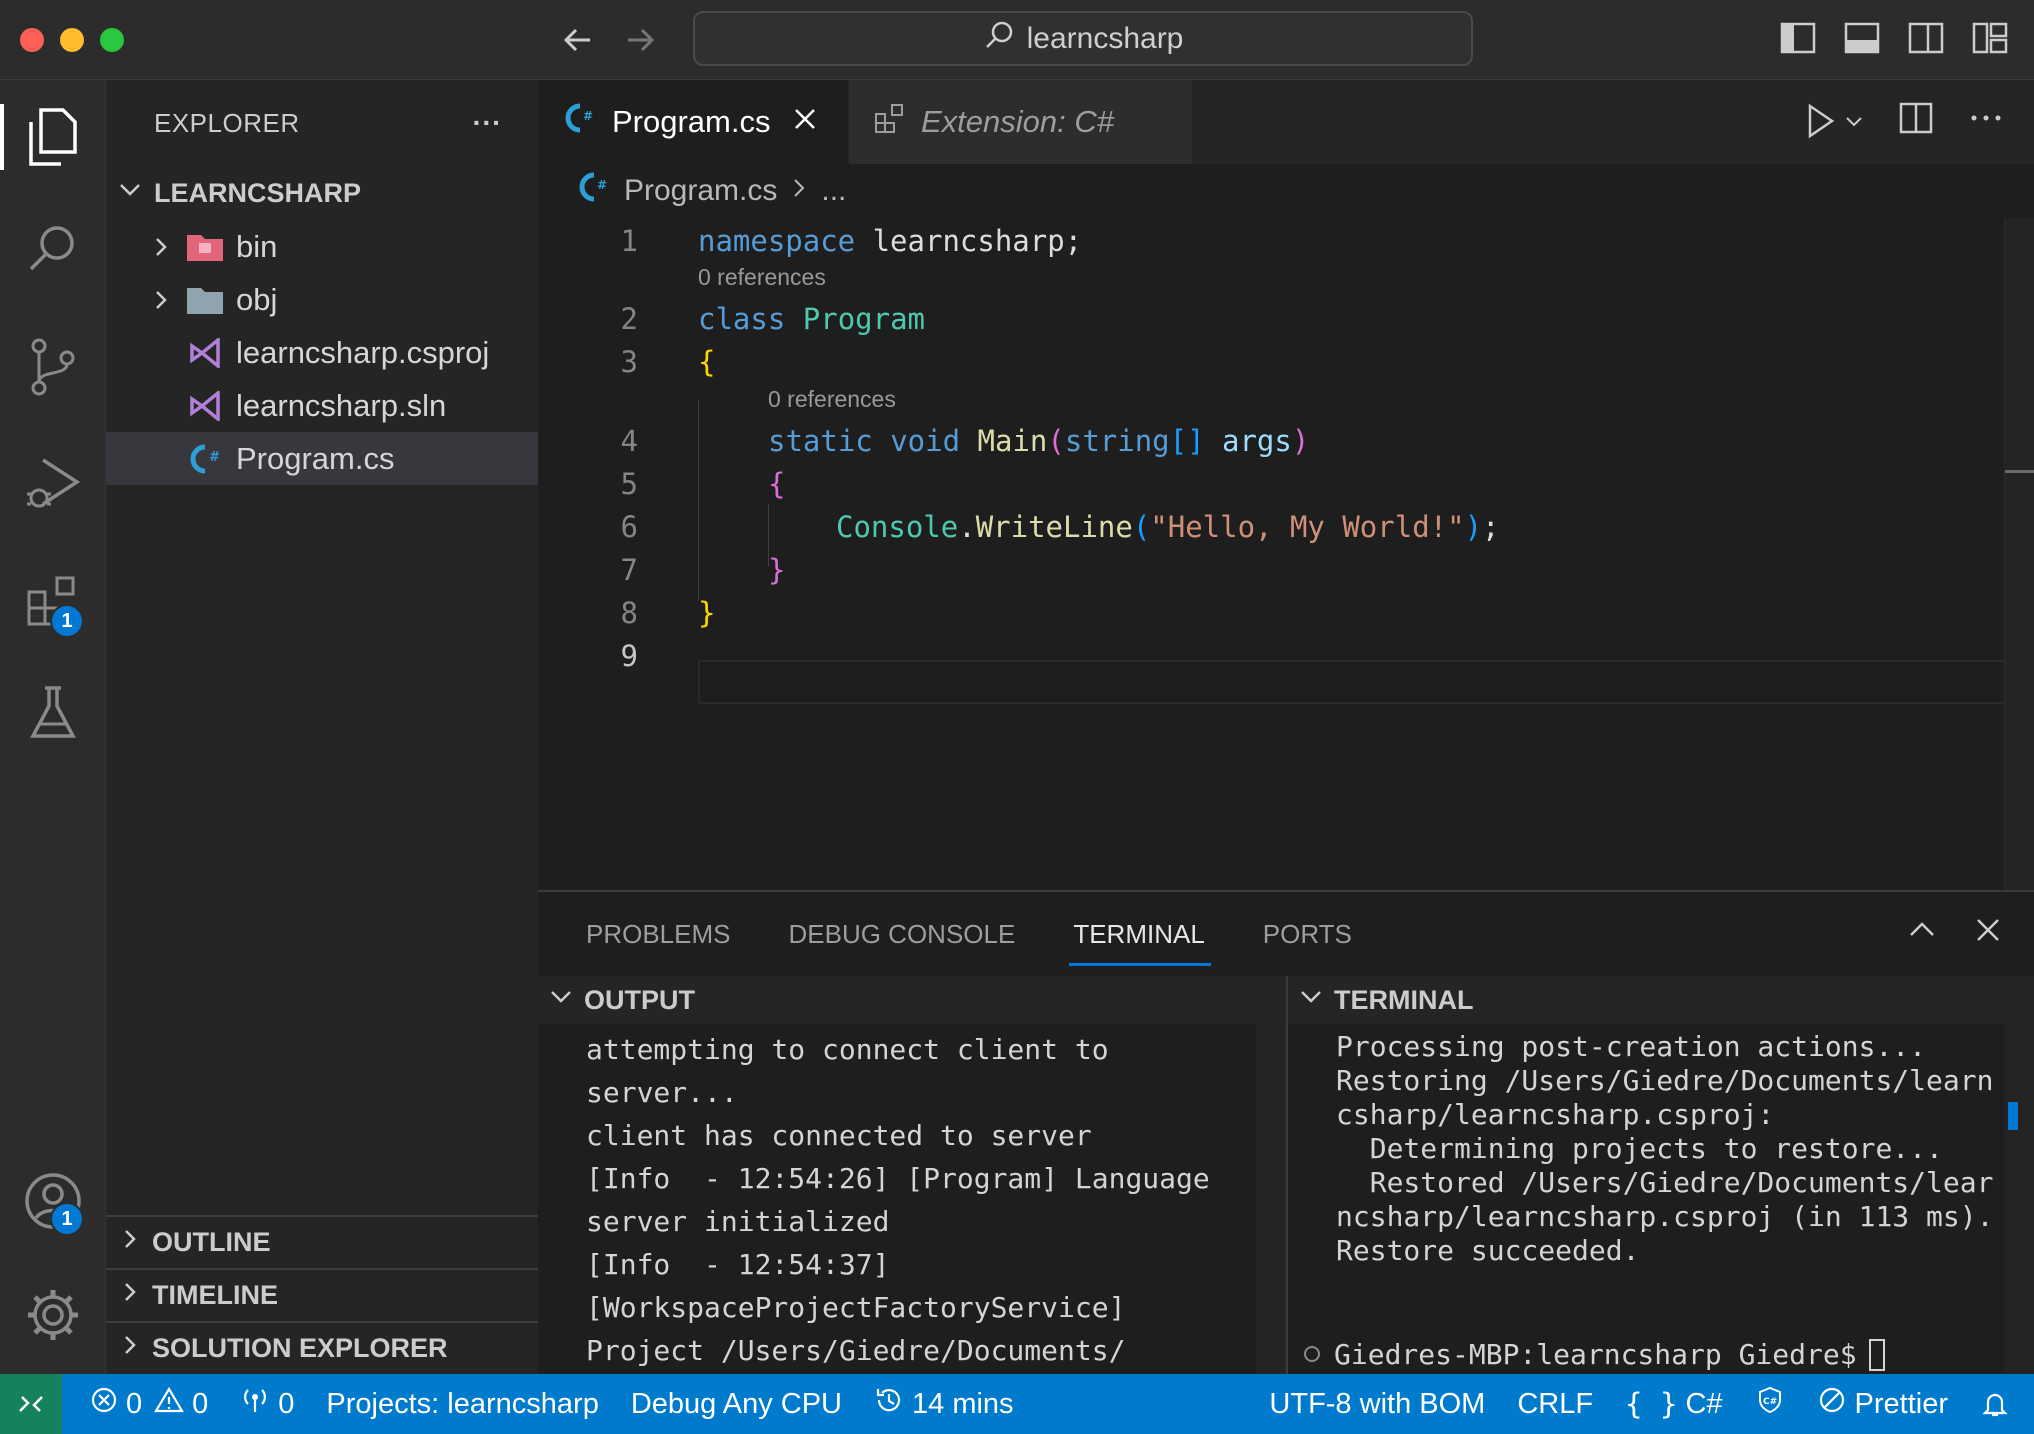 This screenshot has width=2034, height=1434. Describe the element at coordinates (205, 300) in the screenshot. I see `folder-icon` at that location.